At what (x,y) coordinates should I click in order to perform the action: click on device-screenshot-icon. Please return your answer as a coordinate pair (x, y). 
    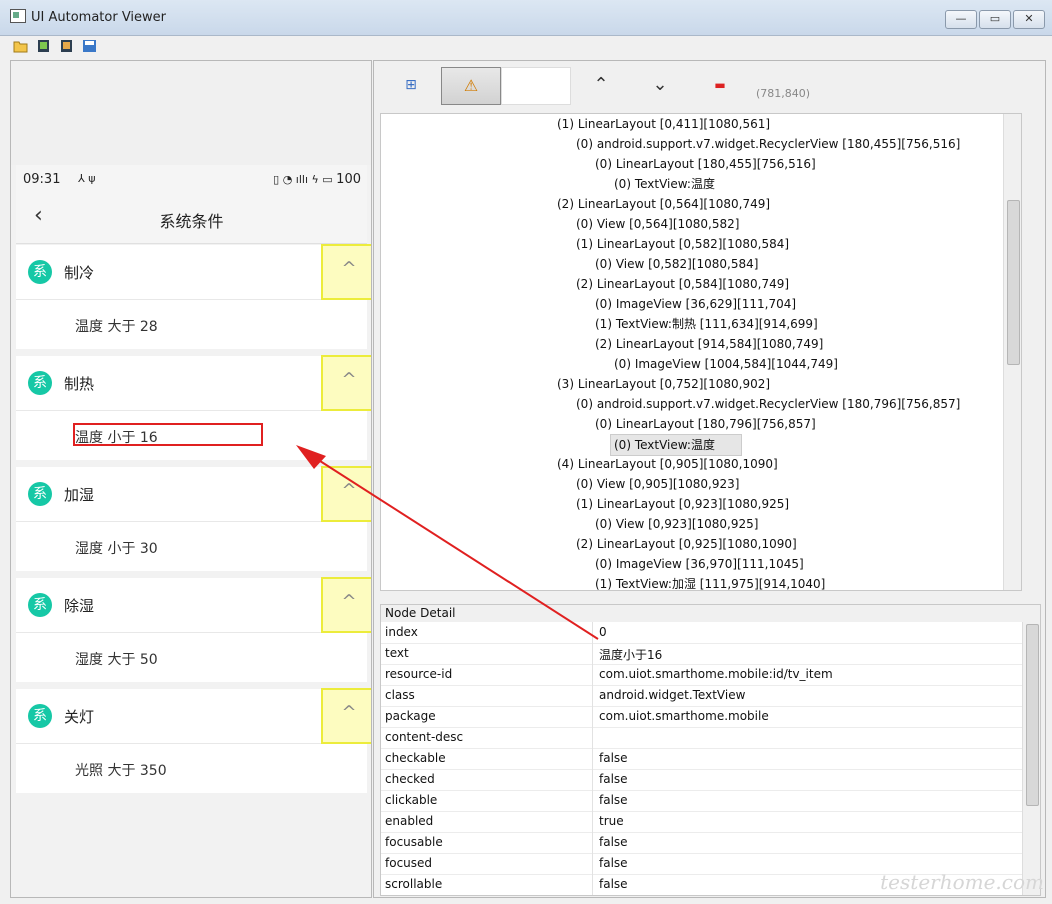
    Looking at the image, I should click on (43, 46).